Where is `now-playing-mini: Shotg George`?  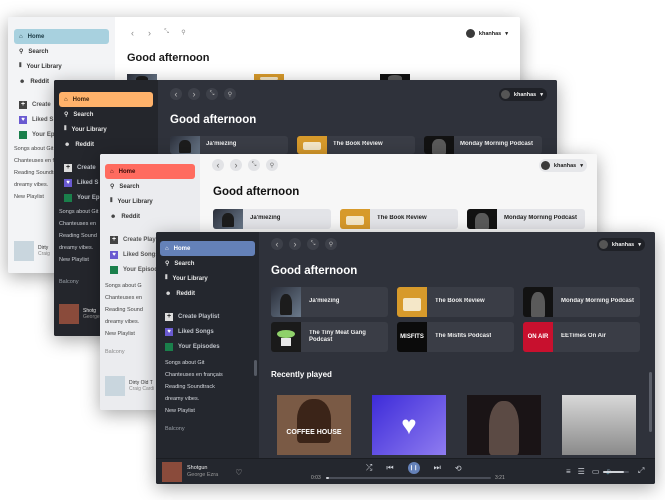
now-playing-mini: Shotg George is located at coordinates (79, 314).